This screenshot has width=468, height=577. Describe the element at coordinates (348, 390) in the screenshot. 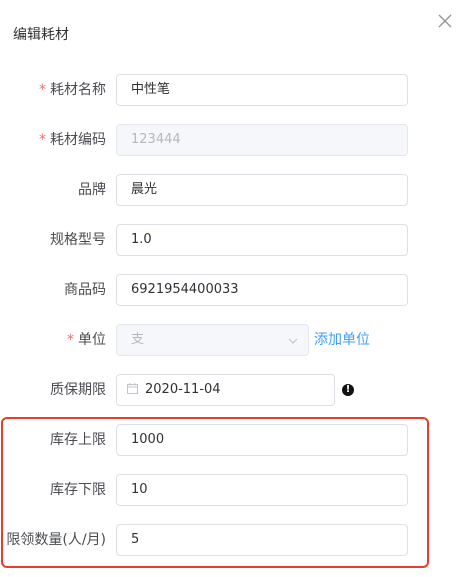

I see `info-icon: !` at that location.